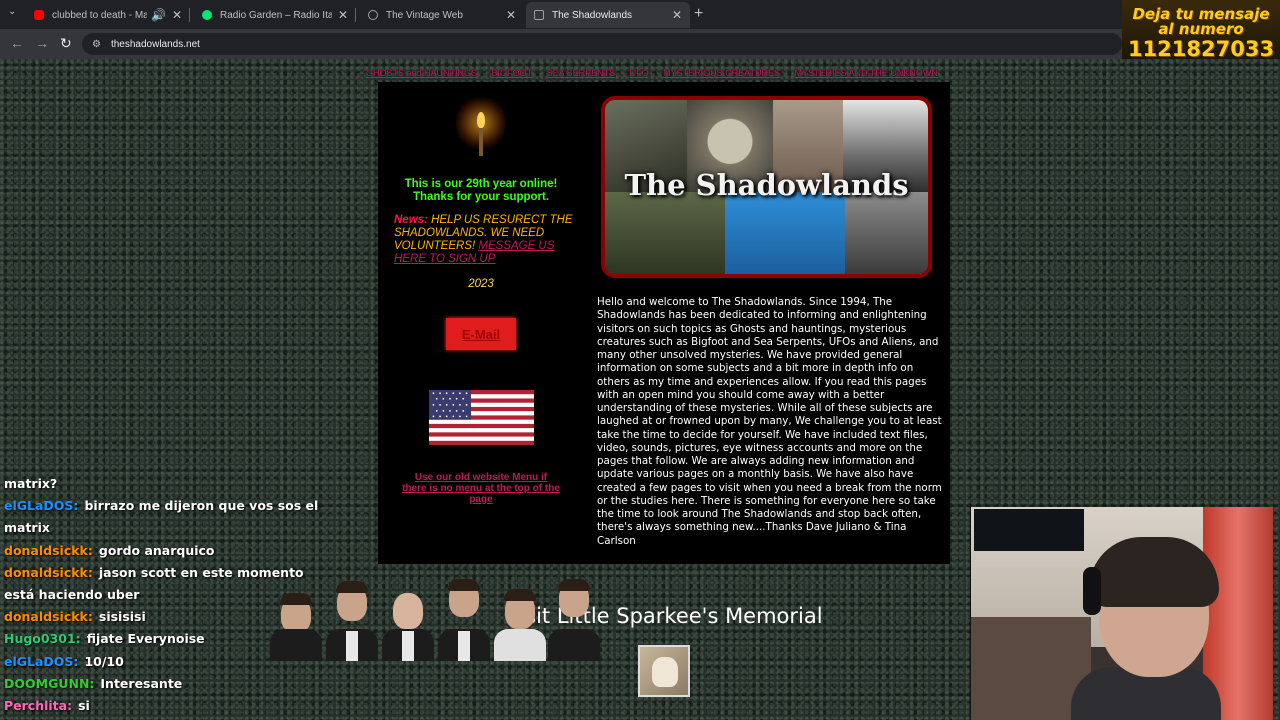  I want to click on ghost-image, so click(886, 233).